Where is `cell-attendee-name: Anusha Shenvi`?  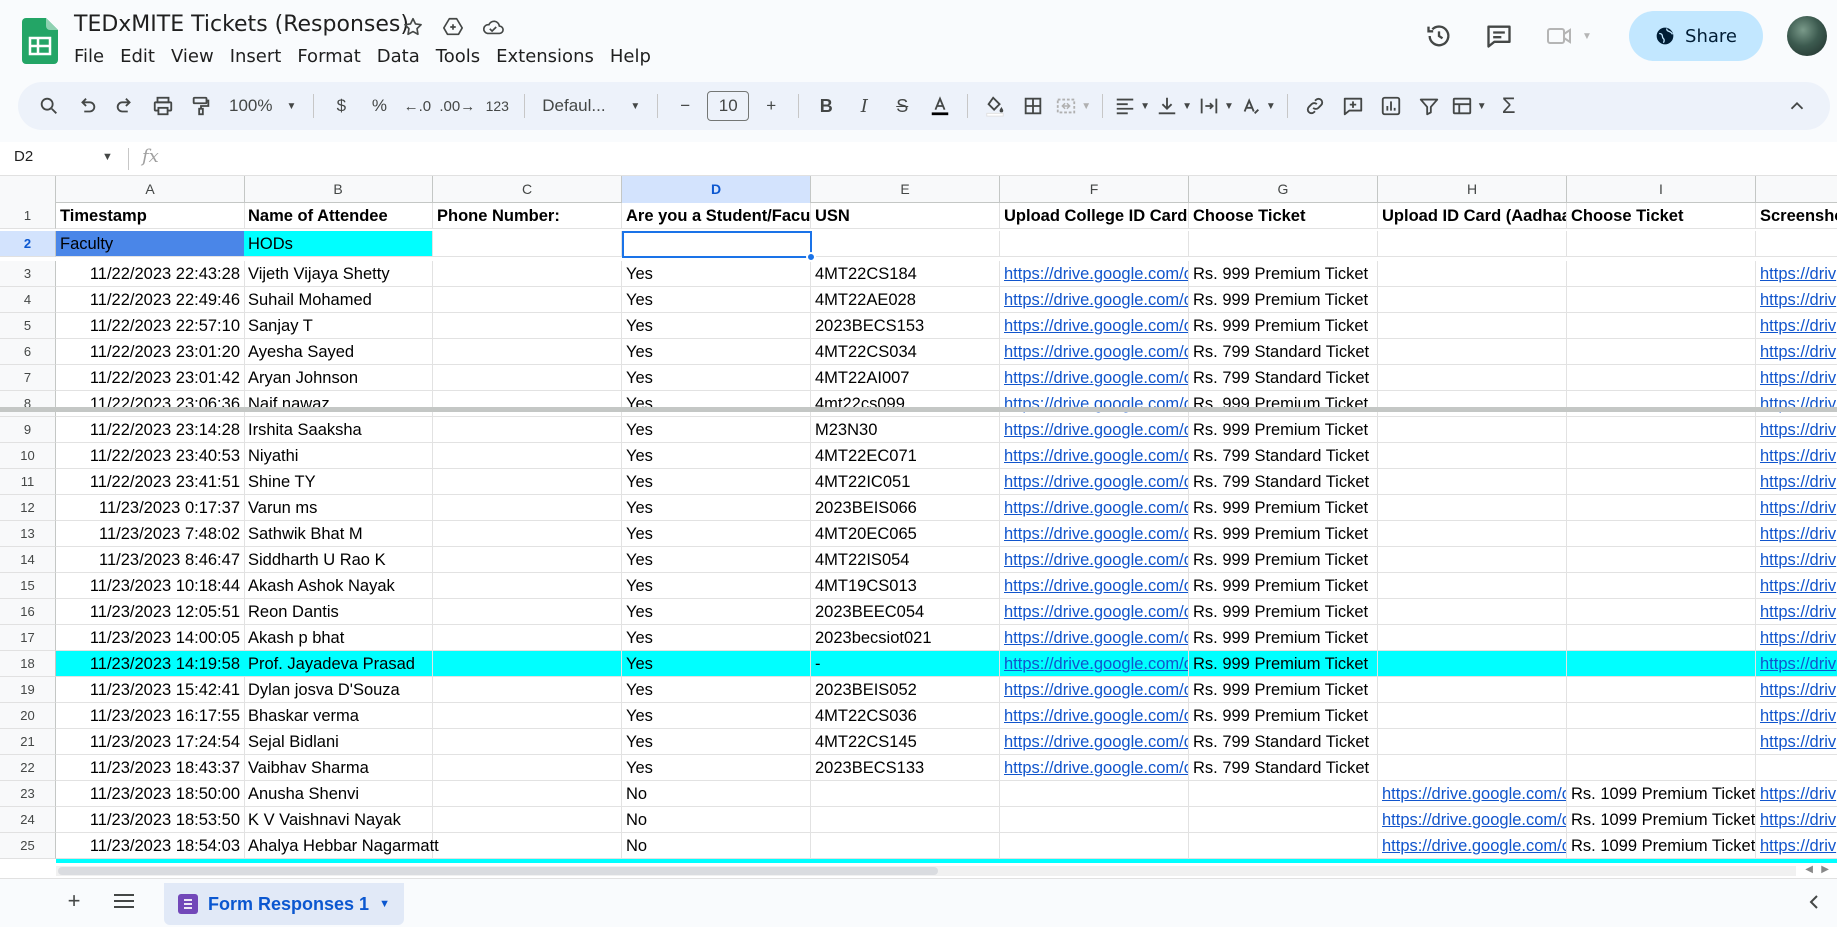
cell-attendee-name: Anusha Shenvi is located at coordinates (338, 794).